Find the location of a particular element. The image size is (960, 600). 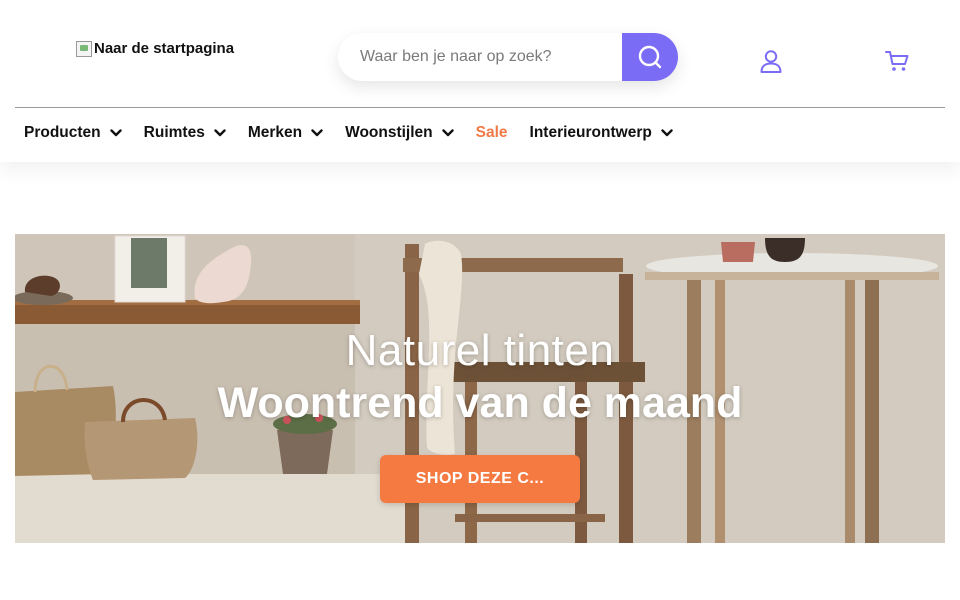

cart-button is located at coordinates (897, 61).